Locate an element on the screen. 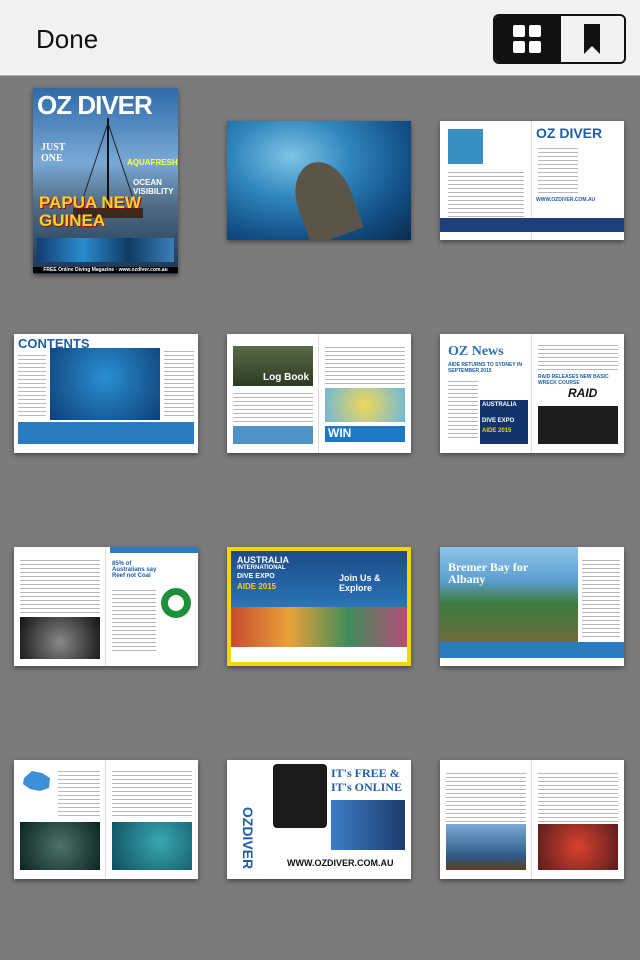 The image size is (640, 960). bookmark-icon is located at coordinates (592, 39).